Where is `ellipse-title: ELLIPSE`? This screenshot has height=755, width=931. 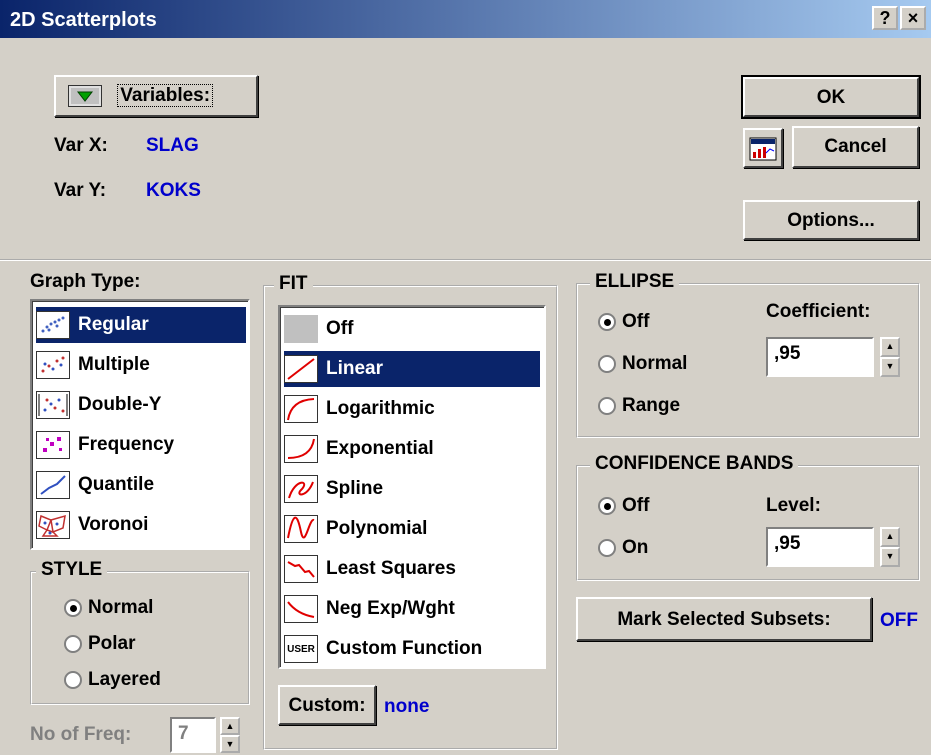 ellipse-title: ELLIPSE is located at coordinates (635, 282).